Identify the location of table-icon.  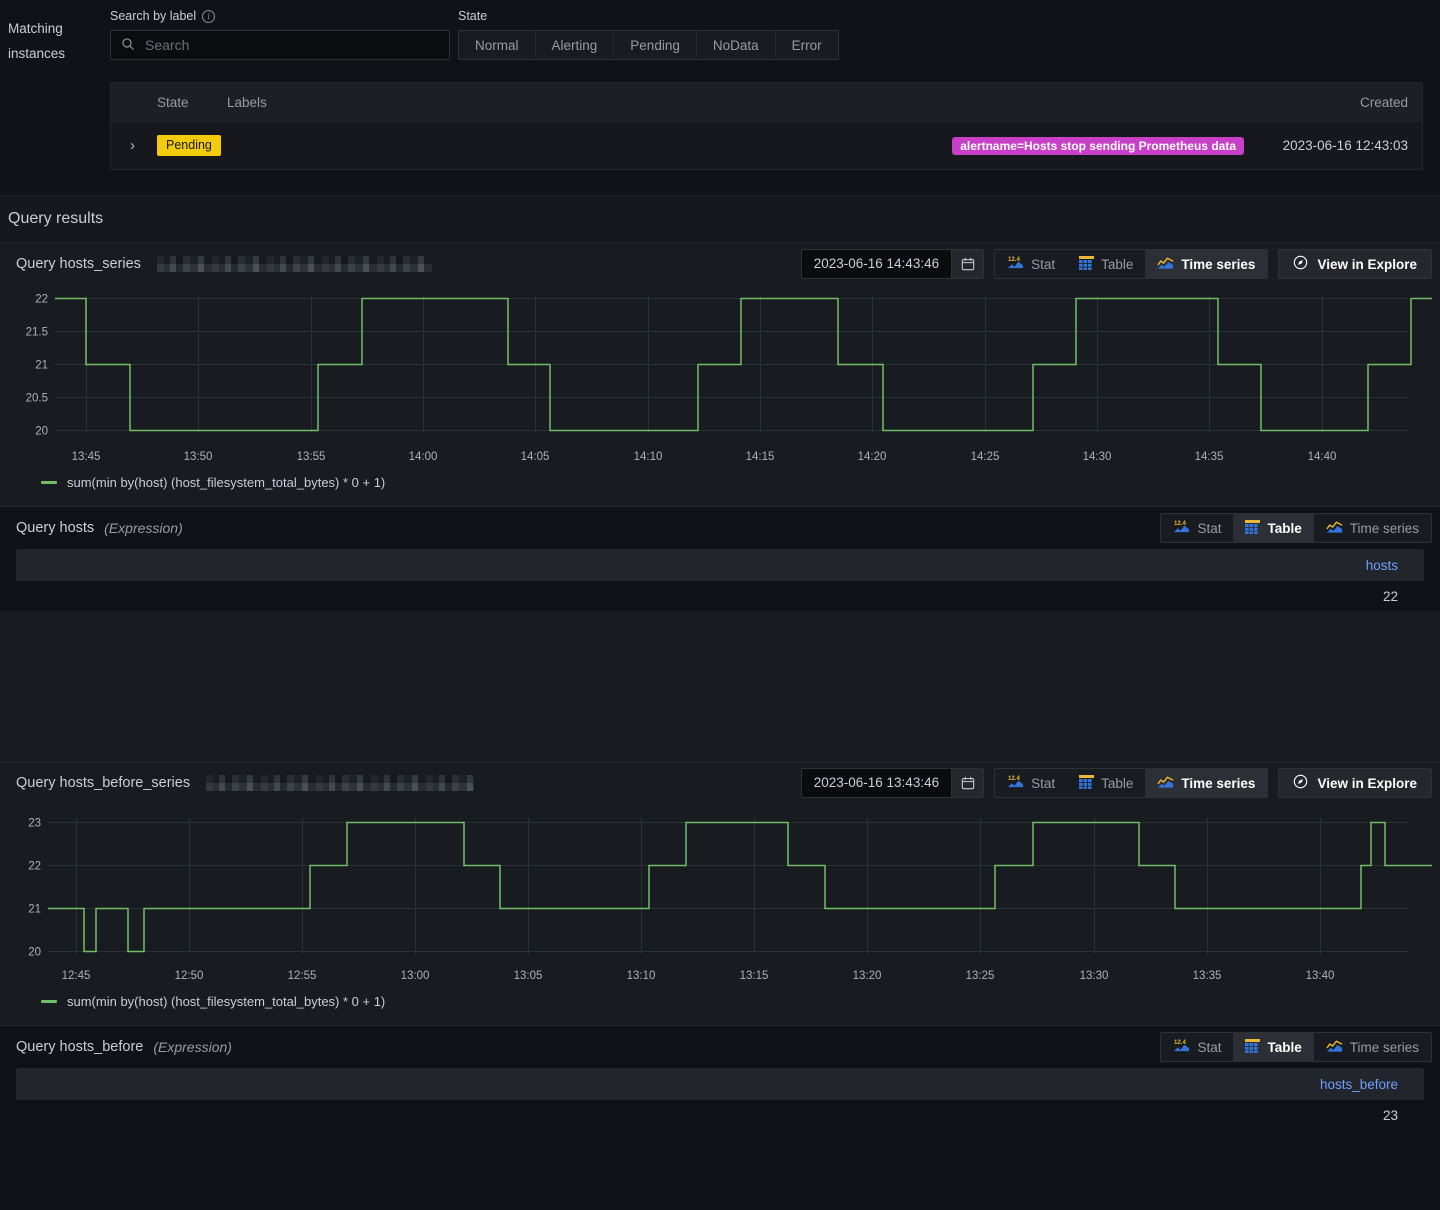
(1253, 1047).